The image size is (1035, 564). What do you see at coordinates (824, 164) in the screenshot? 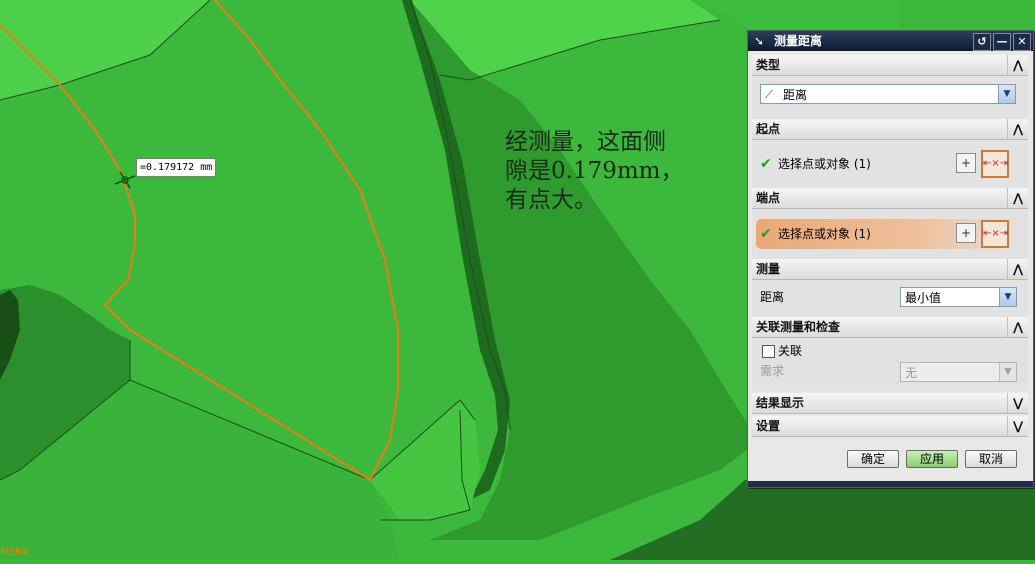
I see `start-point-label: 选择点或对象 (1)` at bounding box center [824, 164].